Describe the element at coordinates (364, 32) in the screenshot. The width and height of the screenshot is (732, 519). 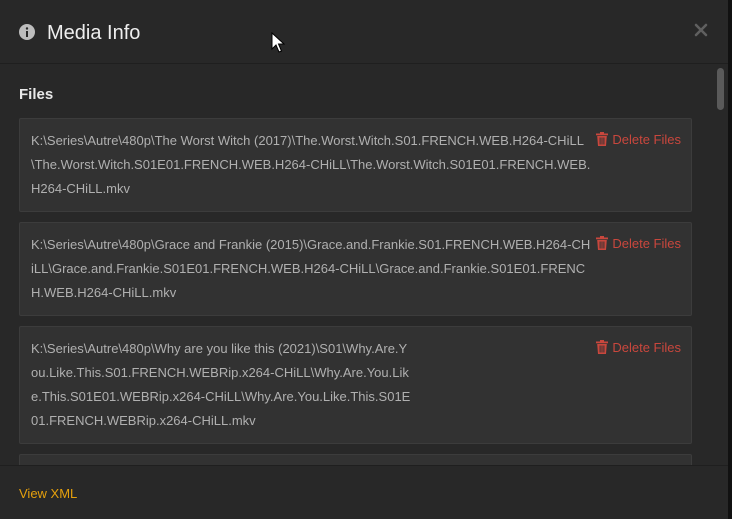
I see `modal-header: Media Info` at that location.